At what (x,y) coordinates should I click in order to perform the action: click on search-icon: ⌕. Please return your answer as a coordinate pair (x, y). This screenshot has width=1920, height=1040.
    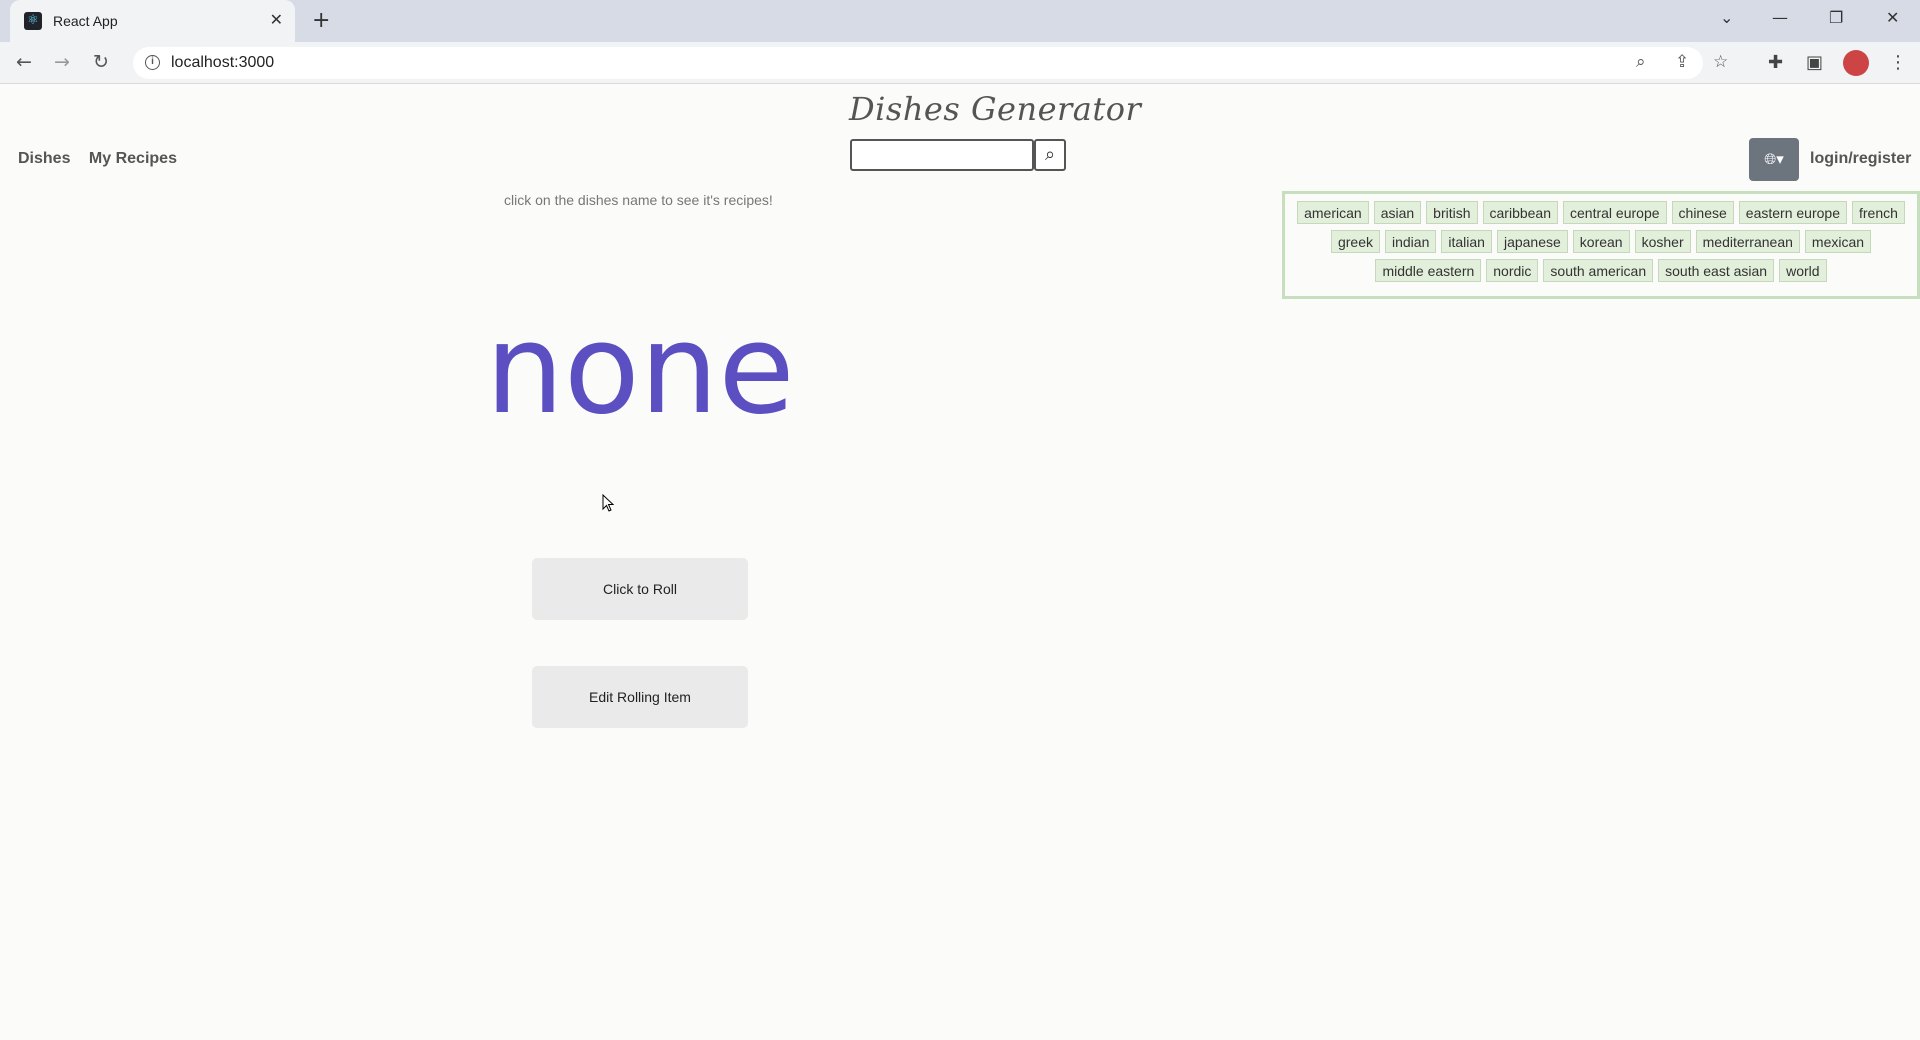
    Looking at the image, I should click on (1050, 154).